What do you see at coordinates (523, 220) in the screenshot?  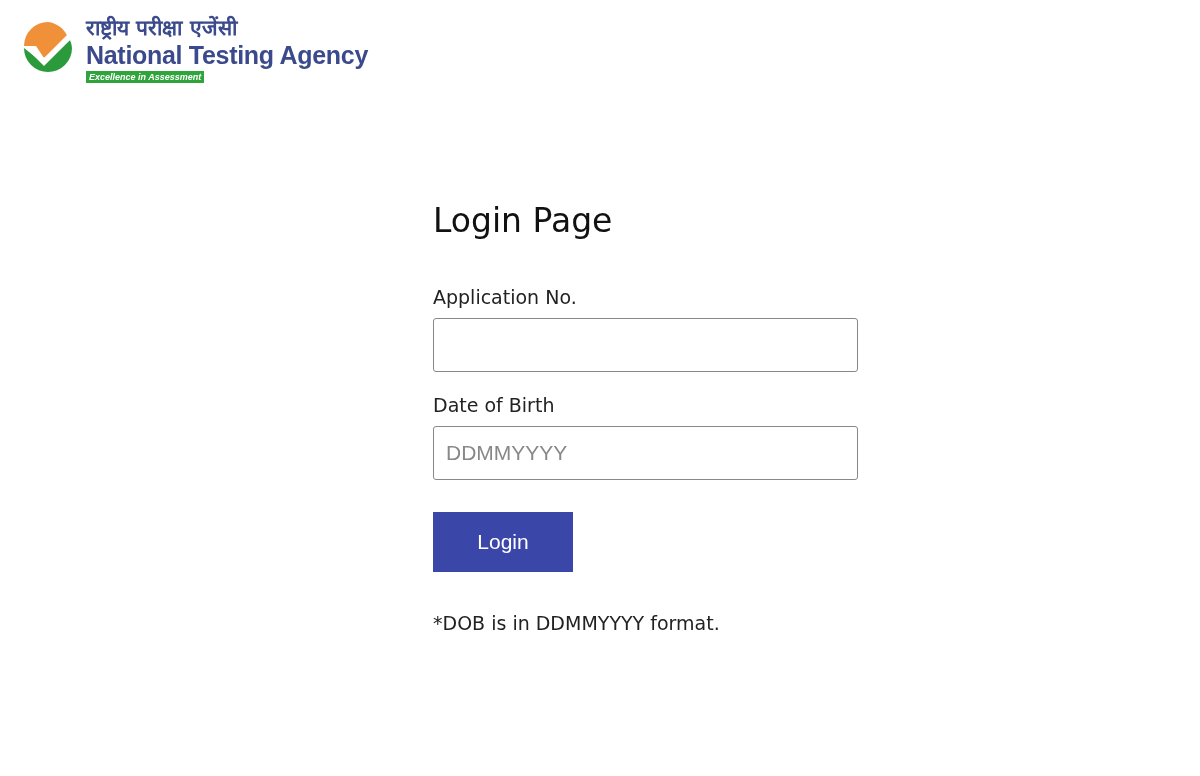 I see `page-title: Login Page` at bounding box center [523, 220].